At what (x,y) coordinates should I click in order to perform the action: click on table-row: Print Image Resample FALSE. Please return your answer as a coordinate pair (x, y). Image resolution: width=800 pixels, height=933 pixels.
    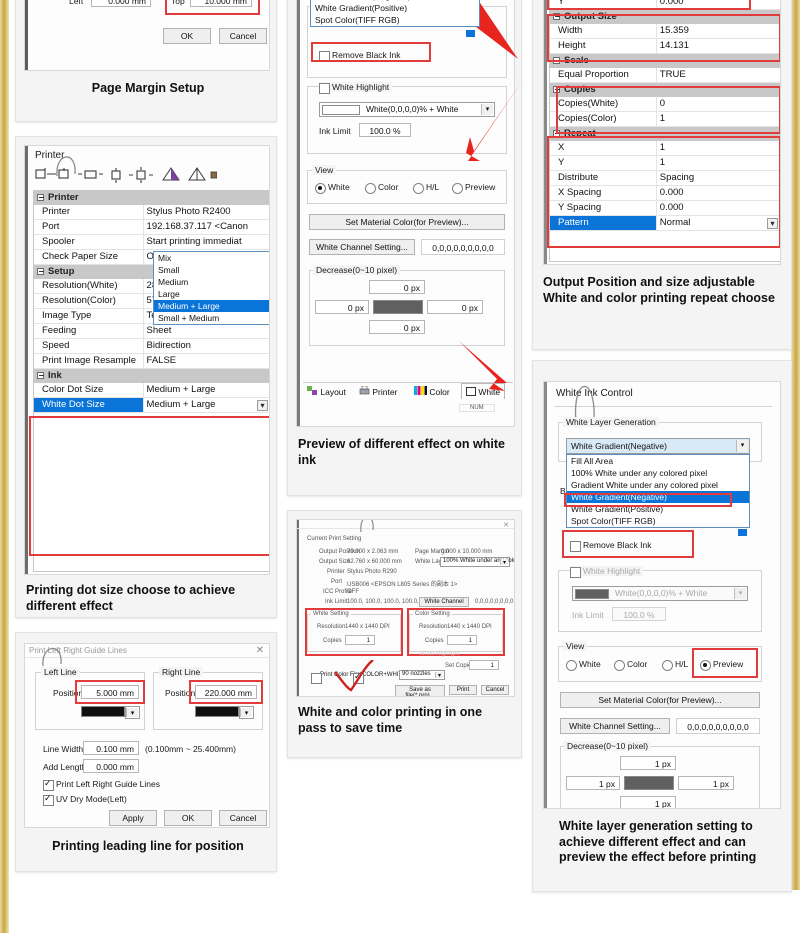
    Looking at the image, I should click on (151, 361).